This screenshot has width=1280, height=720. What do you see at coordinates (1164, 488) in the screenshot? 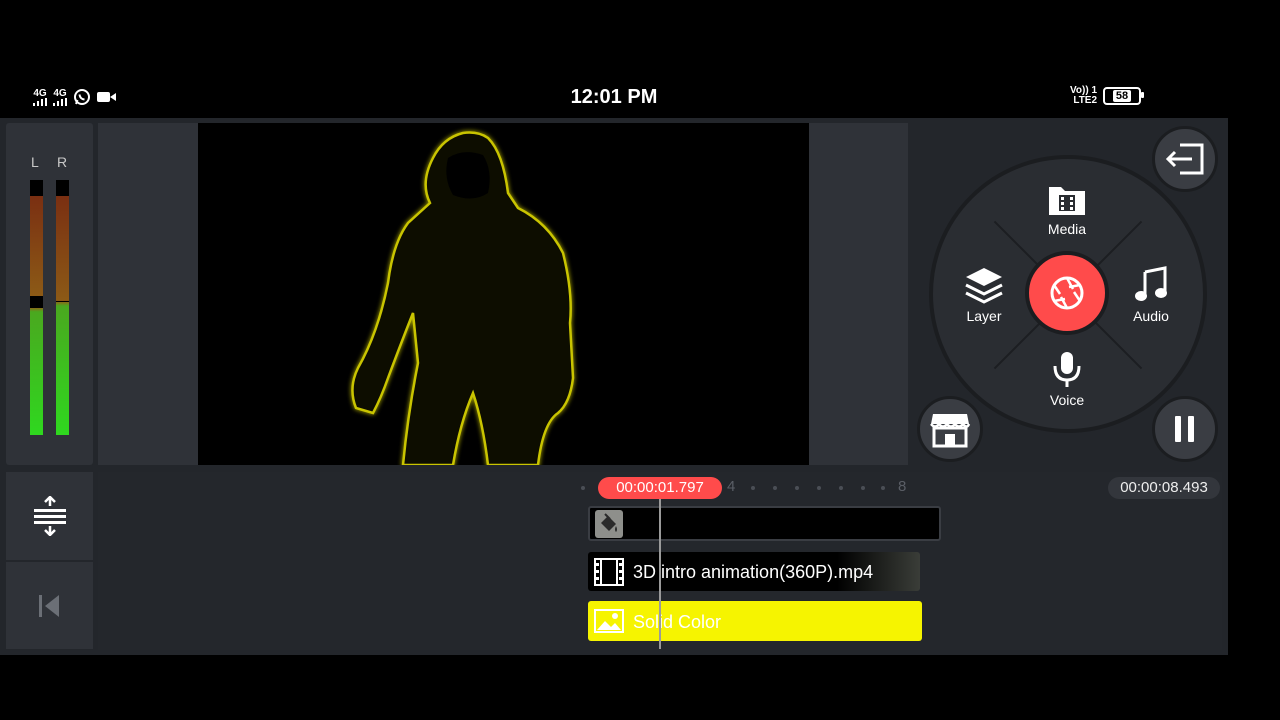
I see `total-duration-badge: 00:00:08.493` at bounding box center [1164, 488].